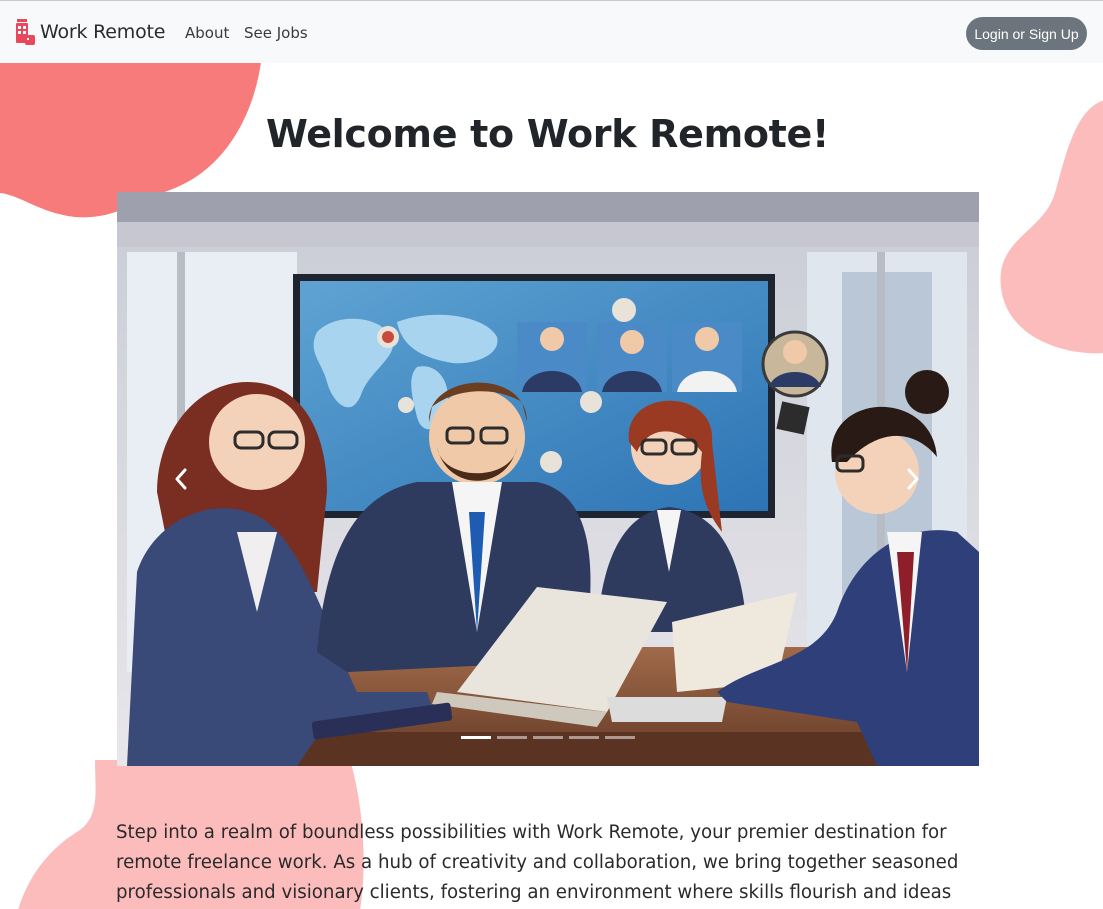 The height and width of the screenshot is (909, 1103). I want to click on page-title: Welcome to Work Remote!, so click(547, 134).